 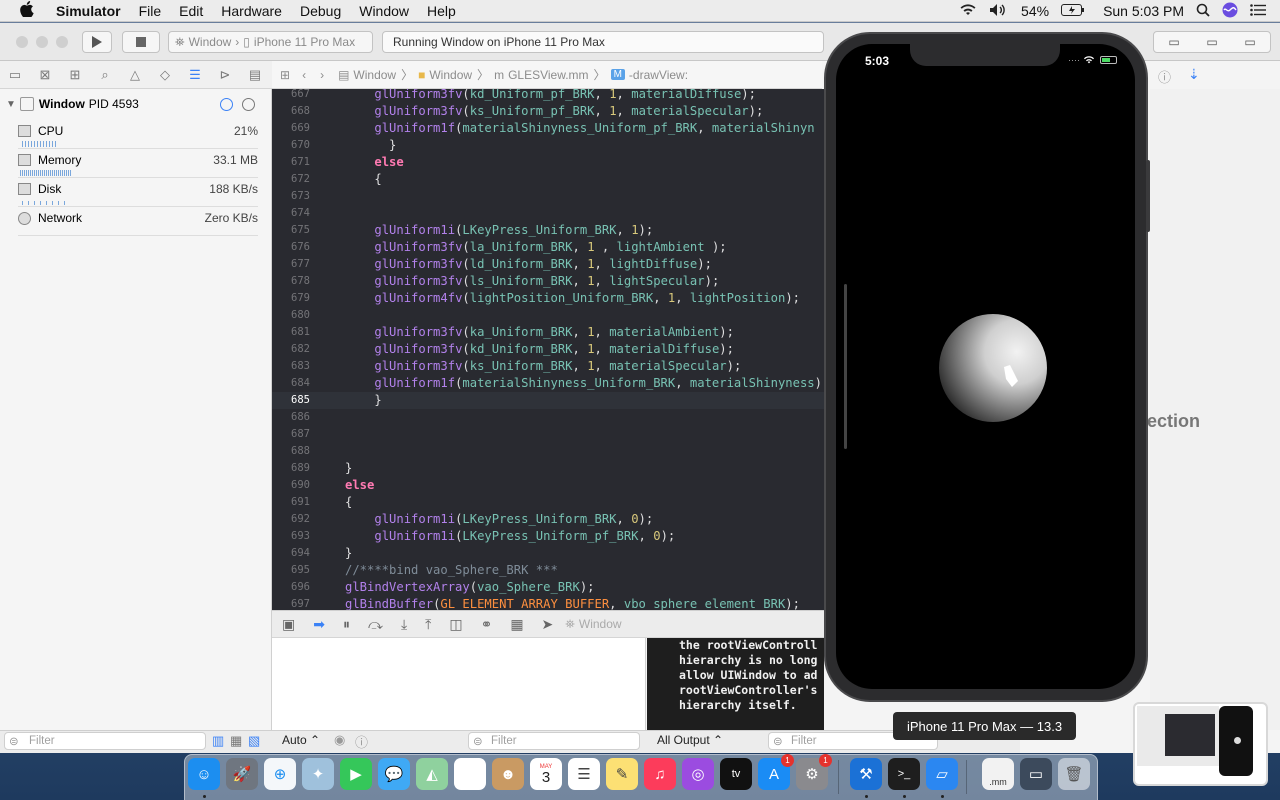 What do you see at coordinates (291, 96) in the screenshot?
I see `line-number: 667` at bounding box center [291, 96].